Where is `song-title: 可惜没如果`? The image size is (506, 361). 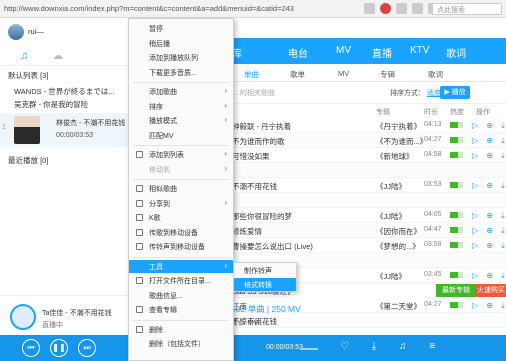 song-title: 可惜没如果 is located at coordinates (251, 156).